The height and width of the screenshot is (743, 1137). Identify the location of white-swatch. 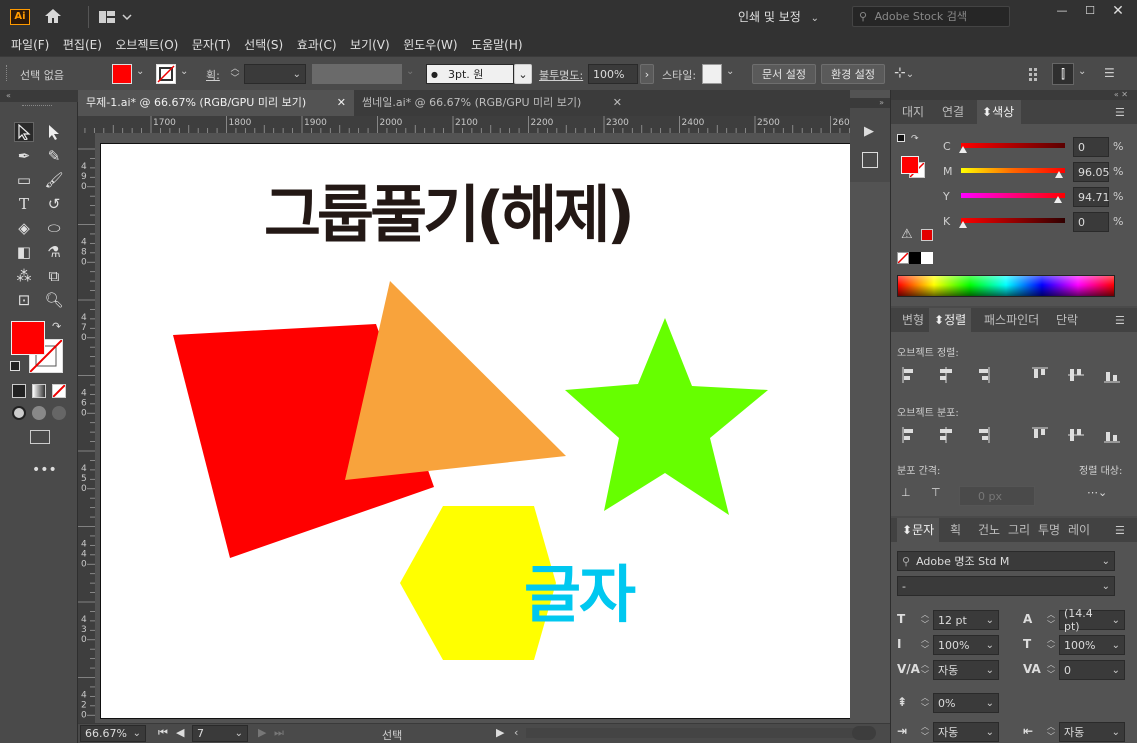
(927, 258).